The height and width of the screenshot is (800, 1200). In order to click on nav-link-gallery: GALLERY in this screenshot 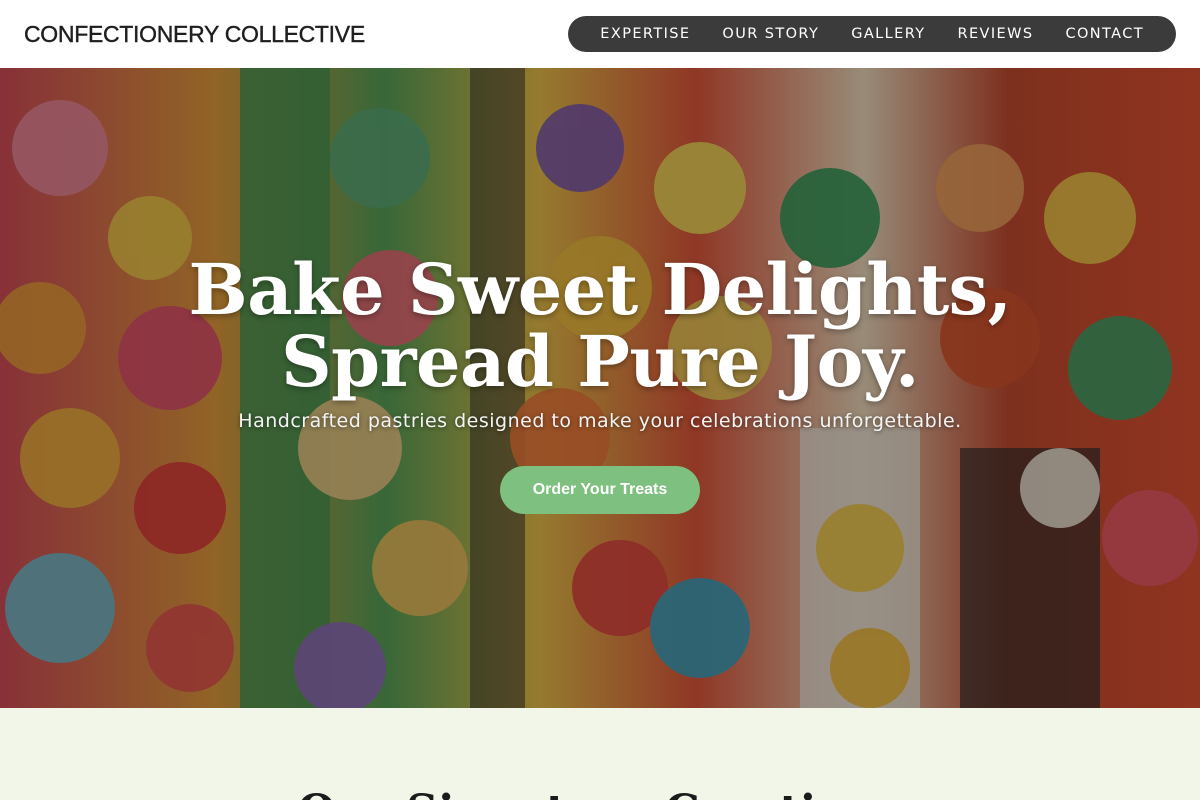, I will do `click(888, 34)`.